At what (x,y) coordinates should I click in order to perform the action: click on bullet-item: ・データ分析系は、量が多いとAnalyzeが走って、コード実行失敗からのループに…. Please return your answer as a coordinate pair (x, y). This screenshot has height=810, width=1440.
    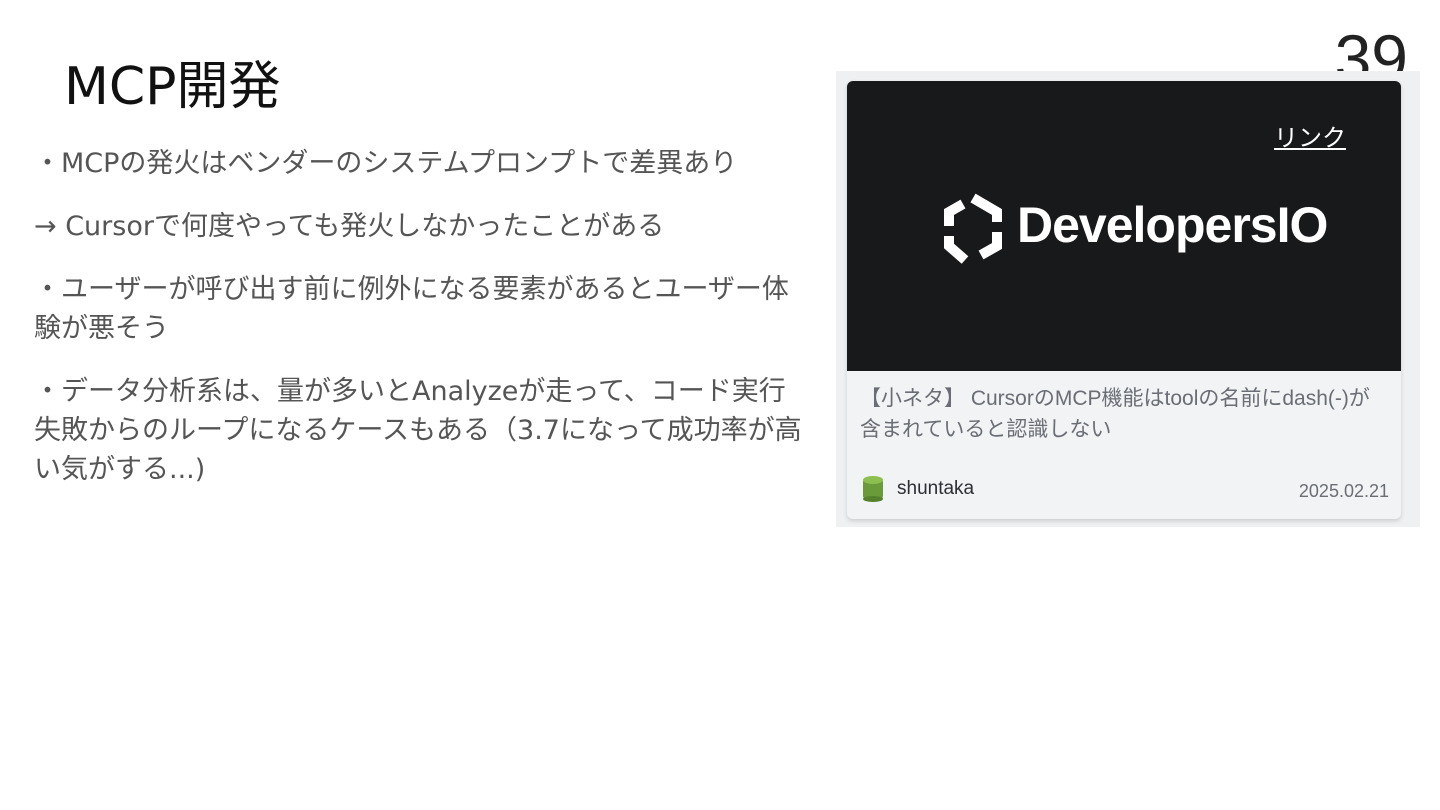
    Looking at the image, I should click on (418, 430).